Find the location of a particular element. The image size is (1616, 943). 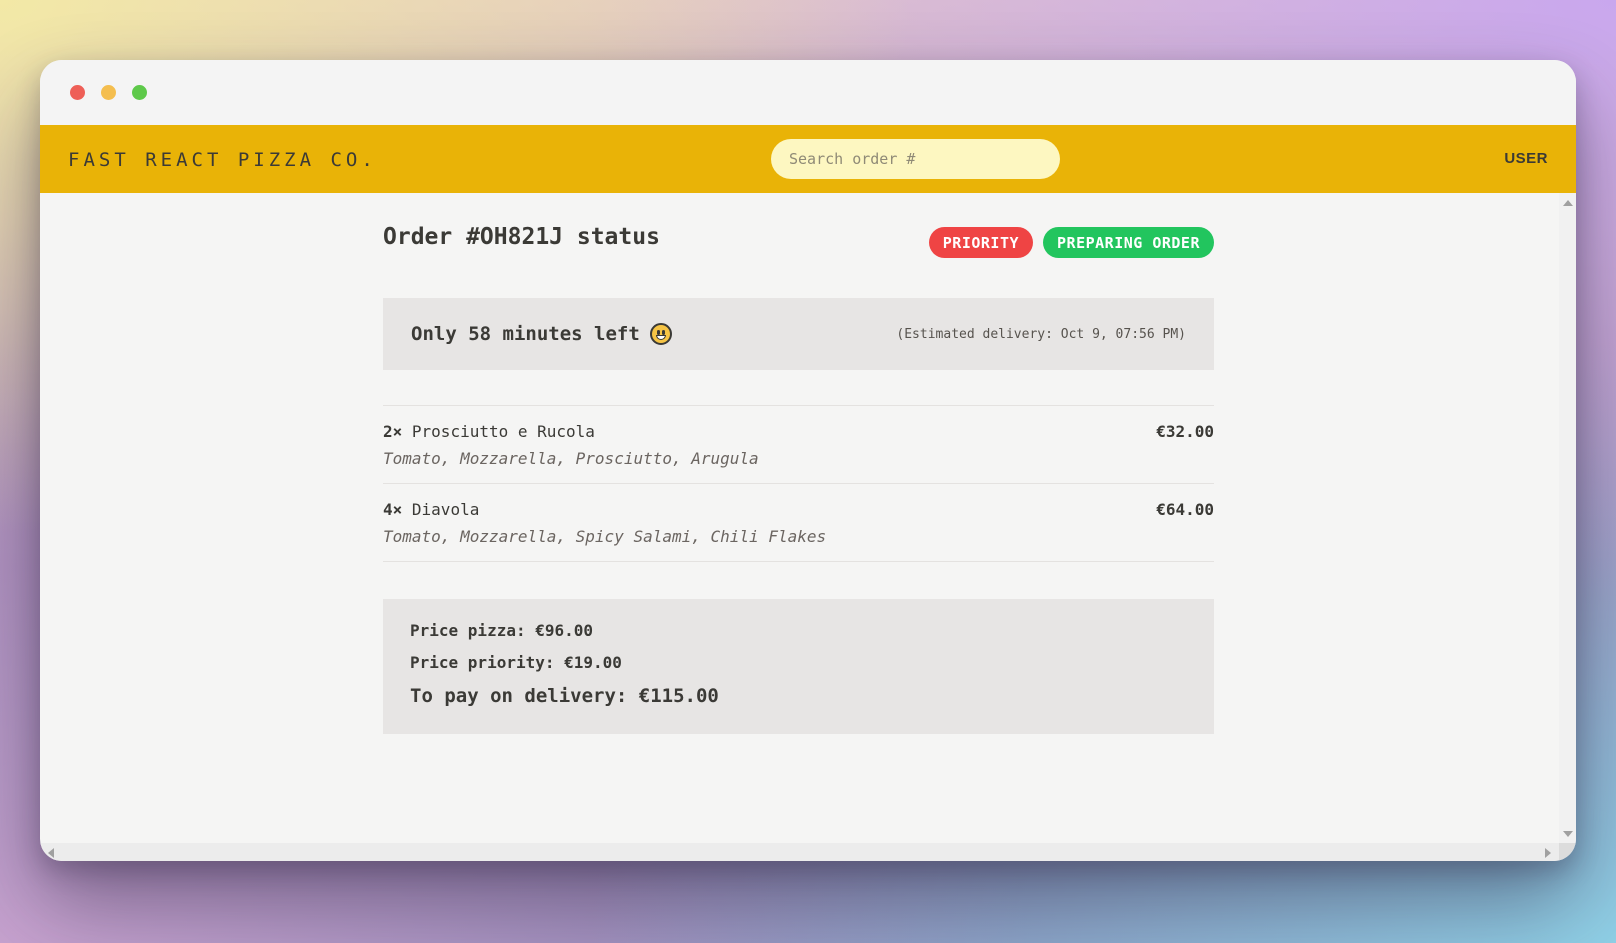

item-price: €64.00 is located at coordinates (1185, 509).